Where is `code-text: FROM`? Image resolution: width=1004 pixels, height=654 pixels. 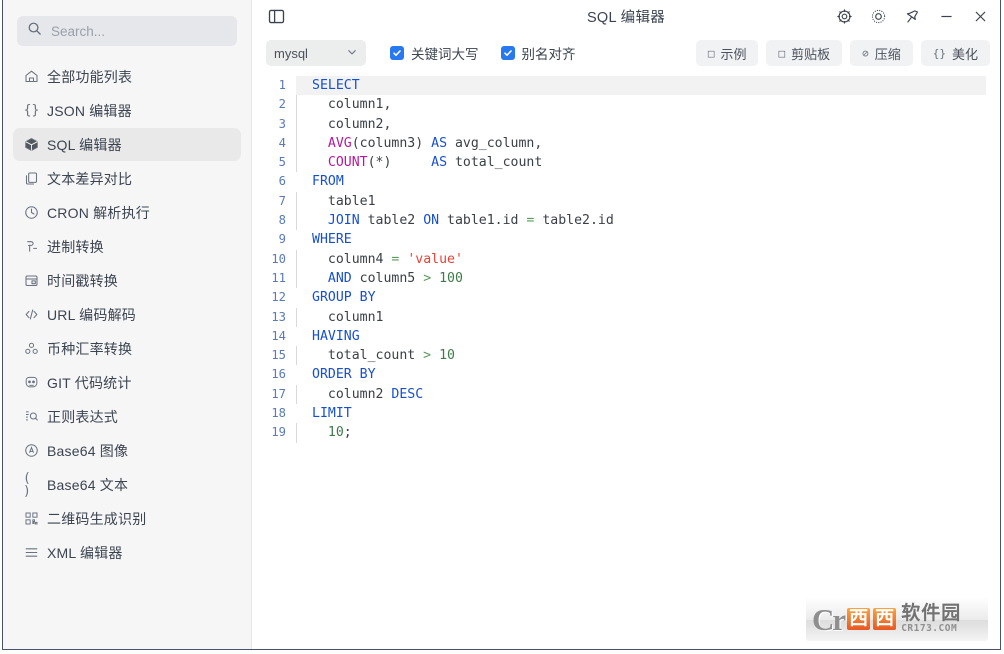 code-text: FROM is located at coordinates (320, 181).